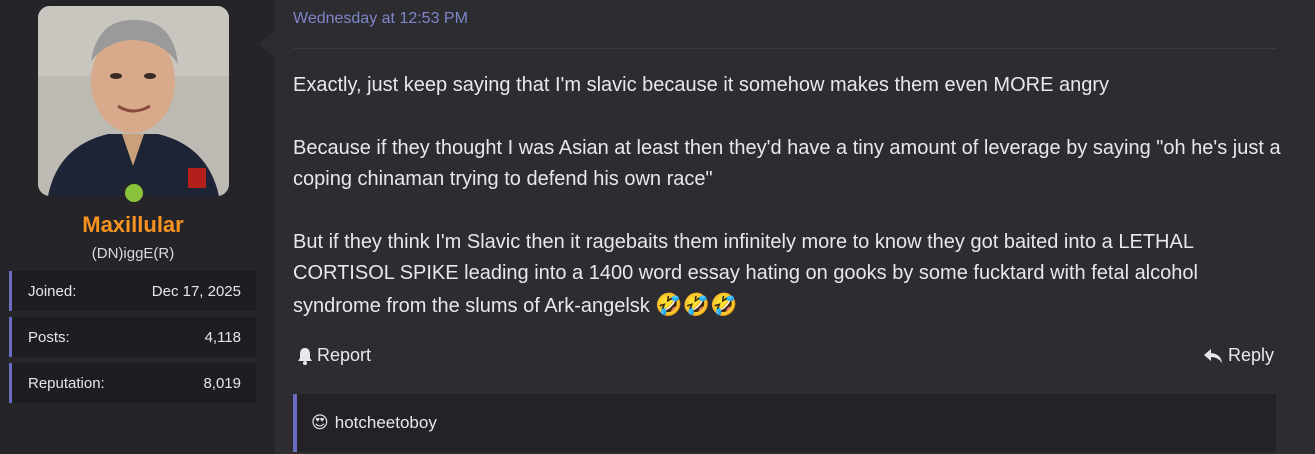 The width and height of the screenshot is (1315, 454). What do you see at coordinates (1250, 355) in the screenshot?
I see `reply-label: Reply` at bounding box center [1250, 355].